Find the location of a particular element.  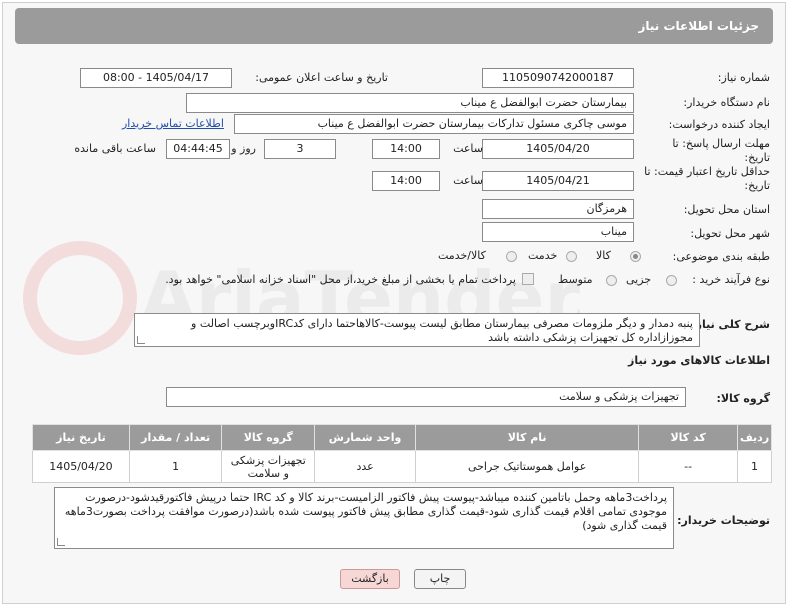

category-option-both: کالا/خدمت is located at coordinates (462, 255).